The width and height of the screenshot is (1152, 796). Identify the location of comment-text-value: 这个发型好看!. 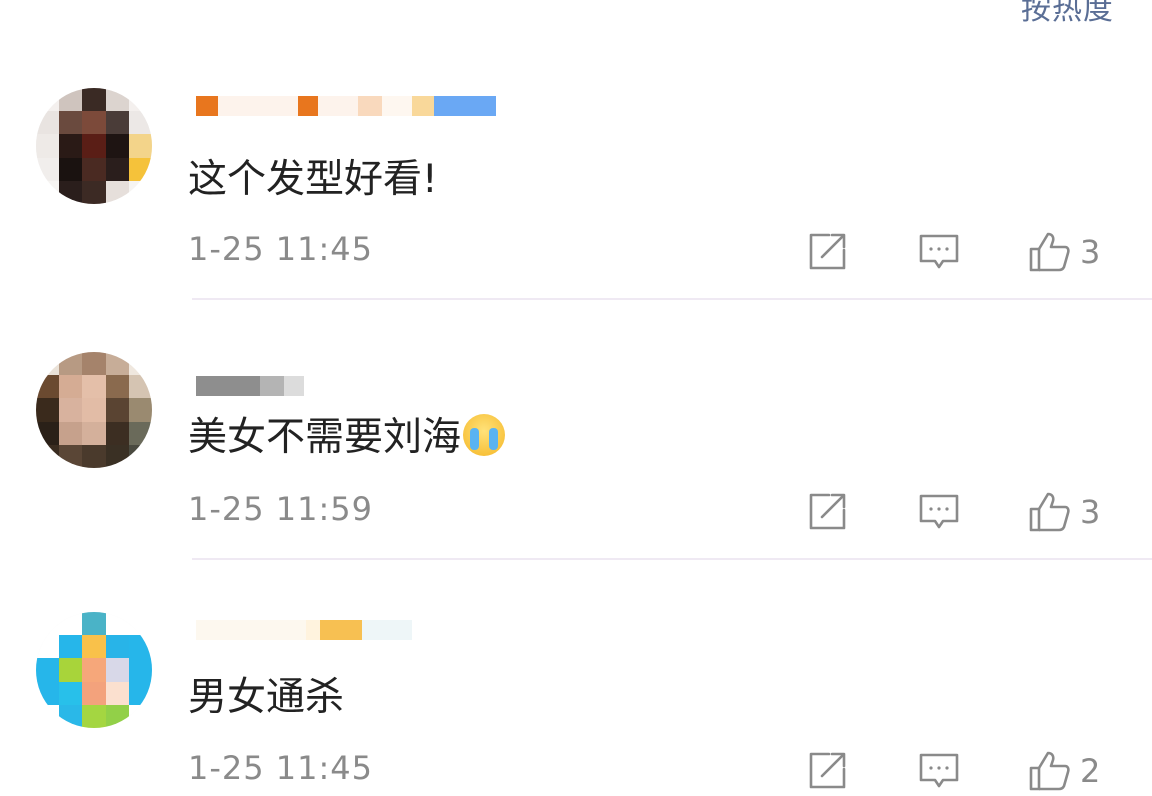
(313, 179).